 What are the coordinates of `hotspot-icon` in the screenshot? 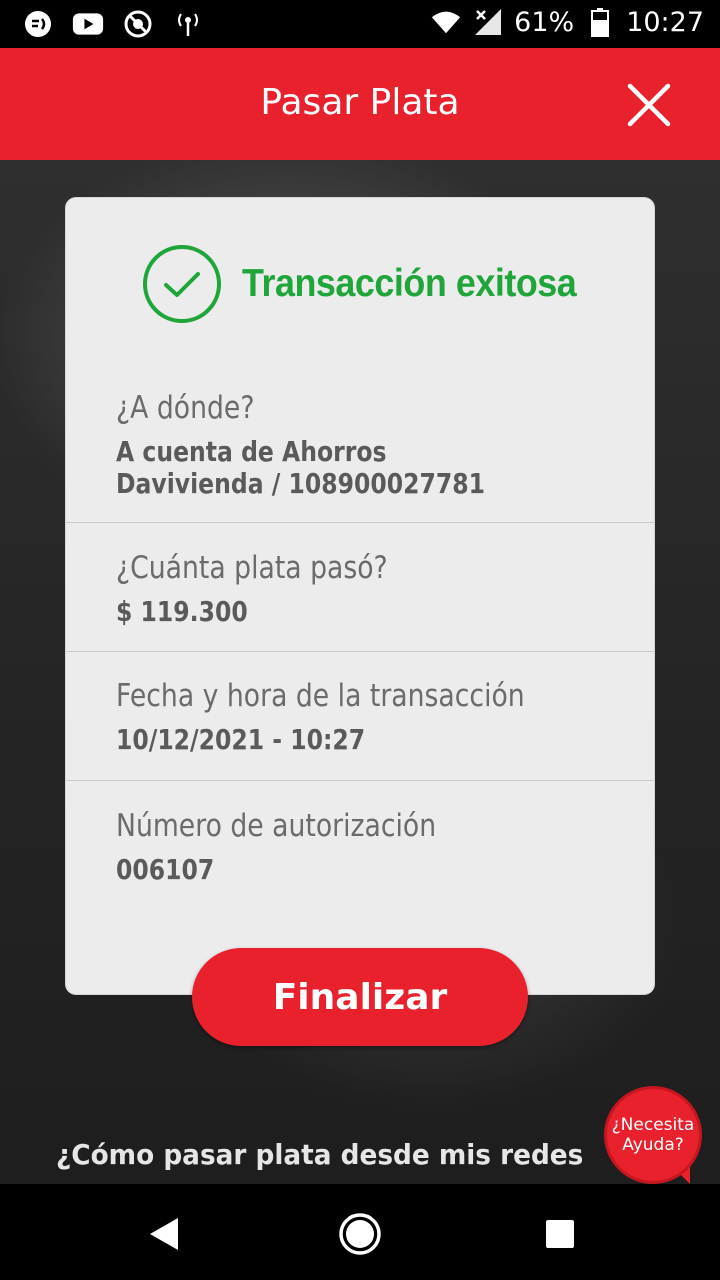 It's located at (188, 24).